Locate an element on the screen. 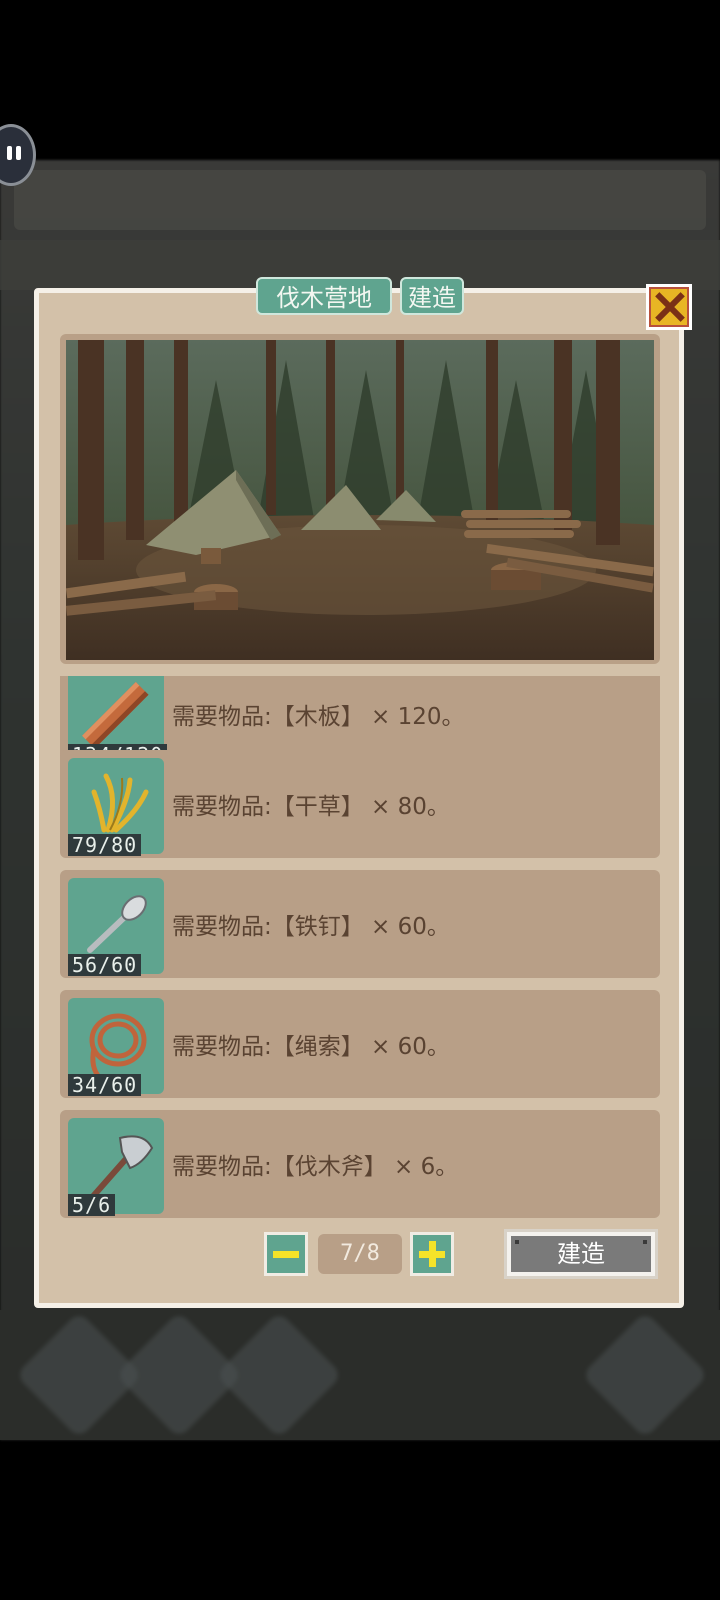 This screenshot has width=720, height=1600. list-item: 56/60 需要物品:【铁钉】 × 60。 is located at coordinates (360, 924).